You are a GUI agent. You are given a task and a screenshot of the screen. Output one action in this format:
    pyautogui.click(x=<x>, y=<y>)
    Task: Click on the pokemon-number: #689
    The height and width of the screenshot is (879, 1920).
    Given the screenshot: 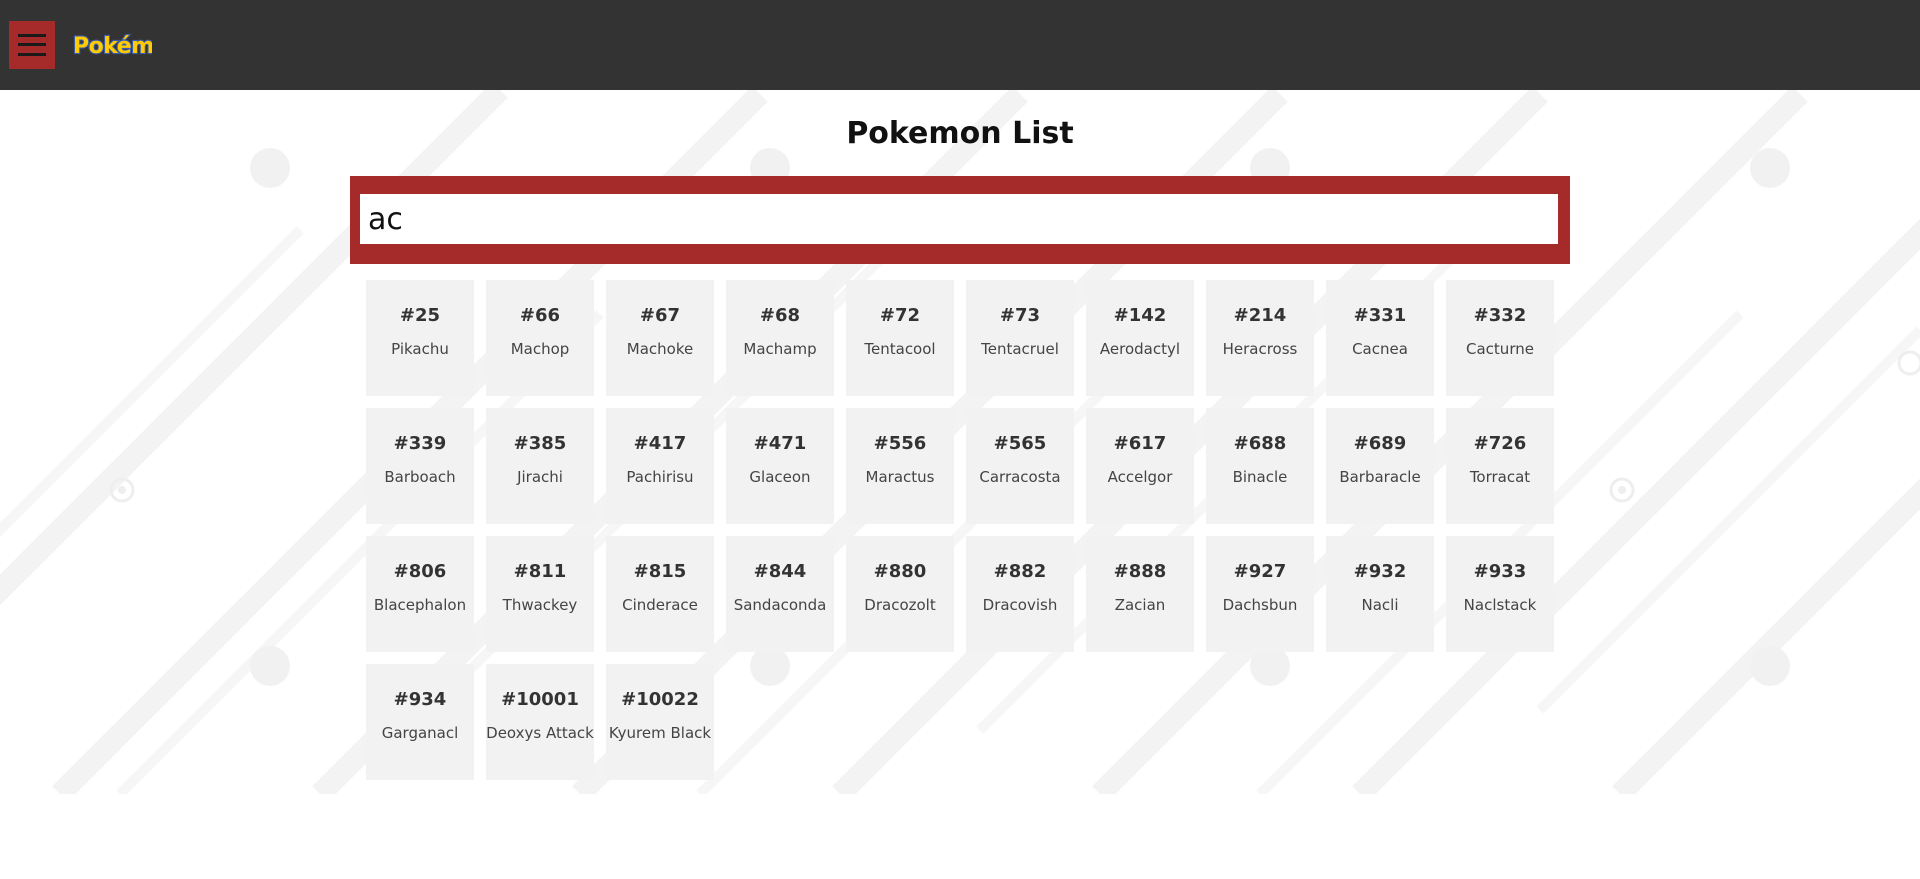 What is the action you would take?
    pyautogui.click(x=1380, y=443)
    